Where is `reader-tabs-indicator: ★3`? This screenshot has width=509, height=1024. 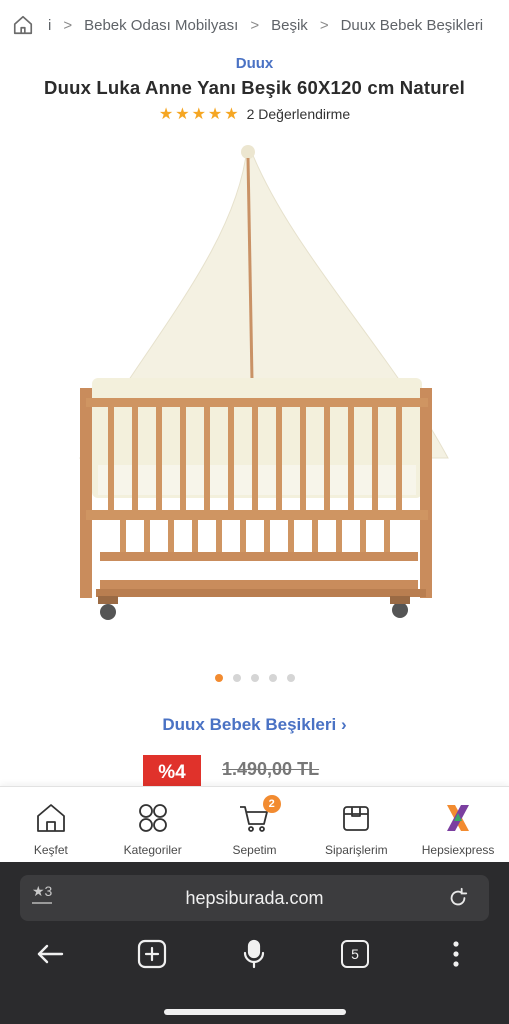
reader-tabs-indicator: ★3 is located at coordinates (42, 893).